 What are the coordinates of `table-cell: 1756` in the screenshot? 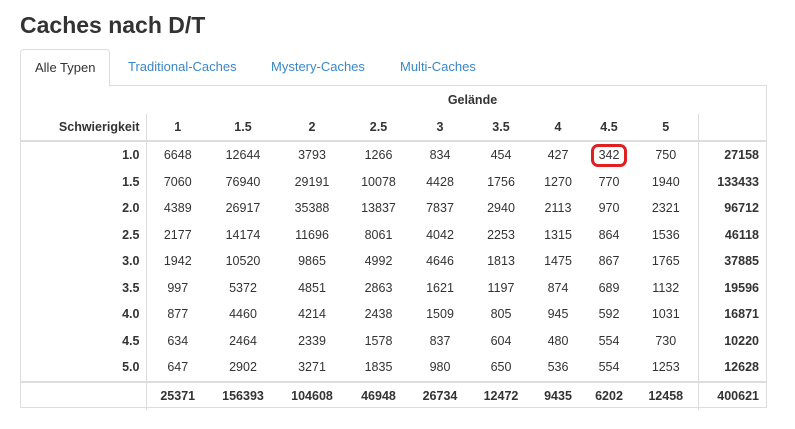 It's located at (501, 181).